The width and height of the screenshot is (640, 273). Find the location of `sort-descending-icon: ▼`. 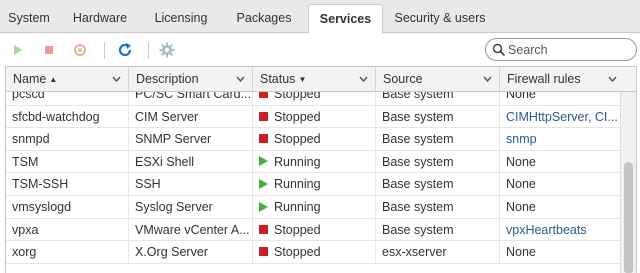

sort-descending-icon: ▼ is located at coordinates (302, 79).